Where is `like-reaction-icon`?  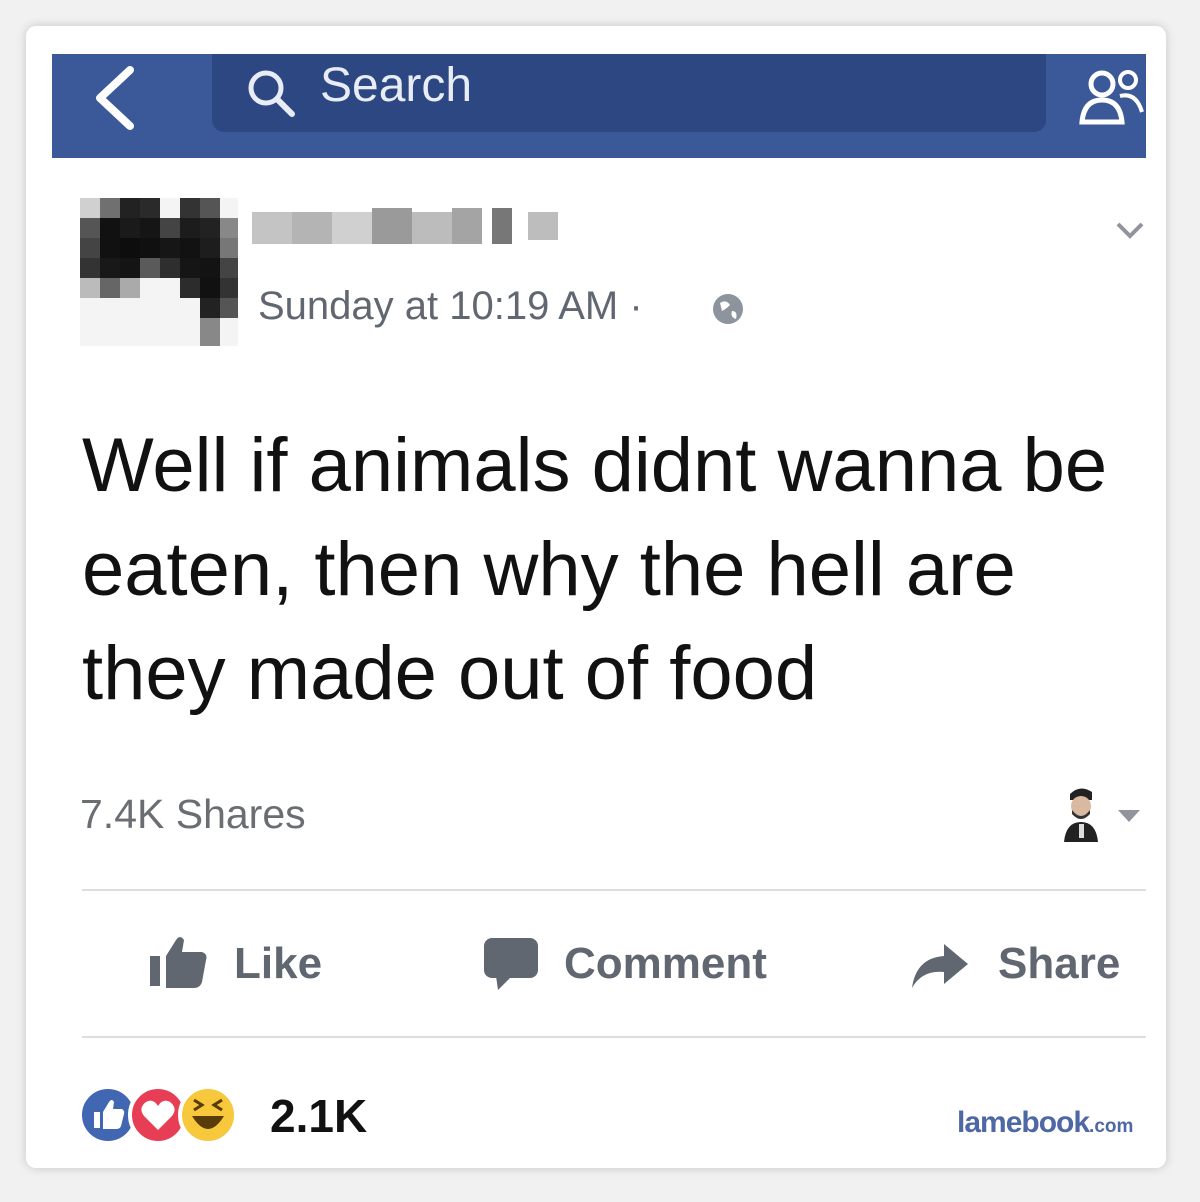 like-reaction-icon is located at coordinates (108, 1115).